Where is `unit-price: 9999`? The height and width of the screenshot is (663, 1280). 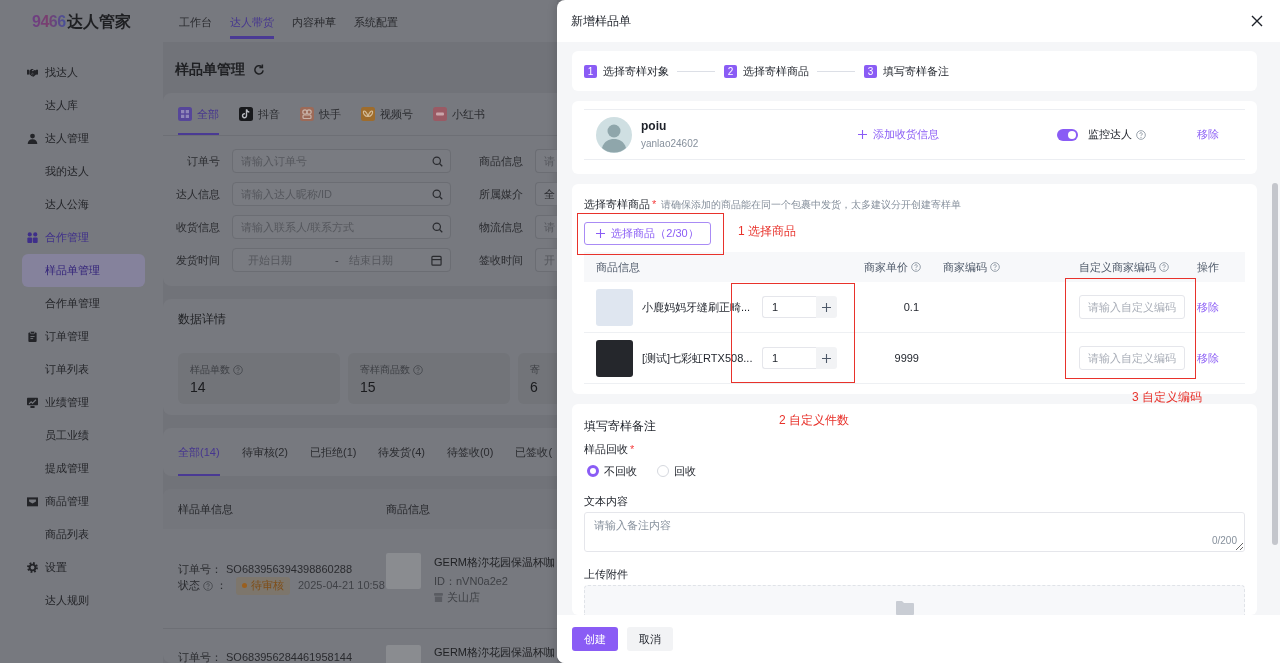
unit-price: 9999 is located at coordinates (906, 358).